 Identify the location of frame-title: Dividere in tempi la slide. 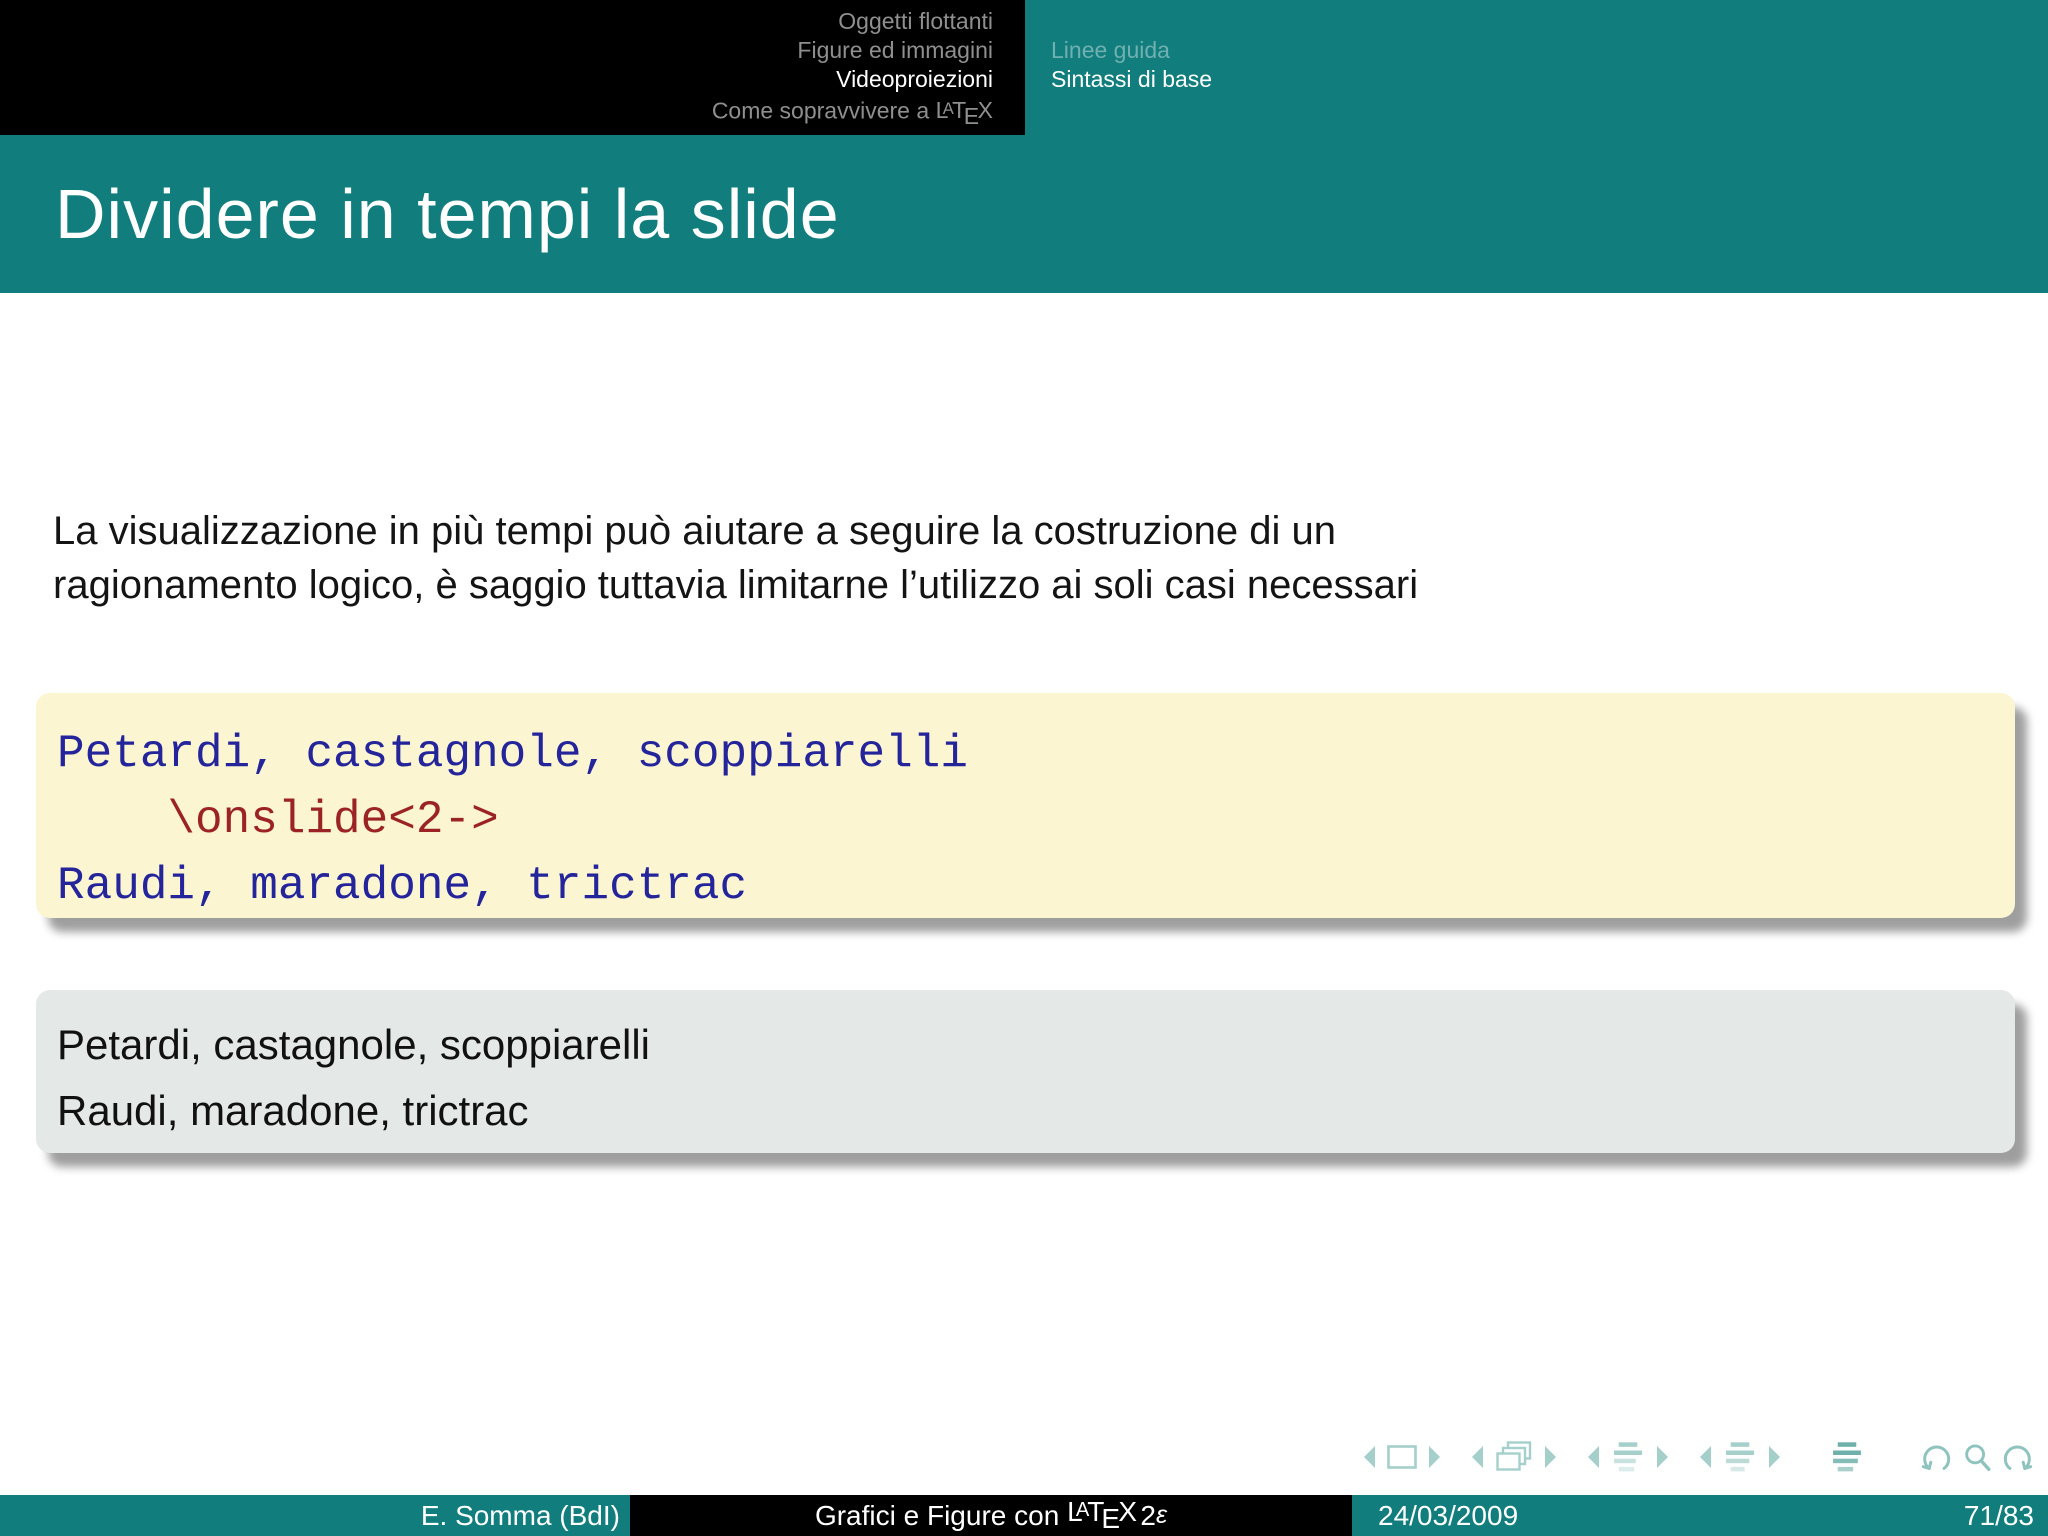
(447, 214).